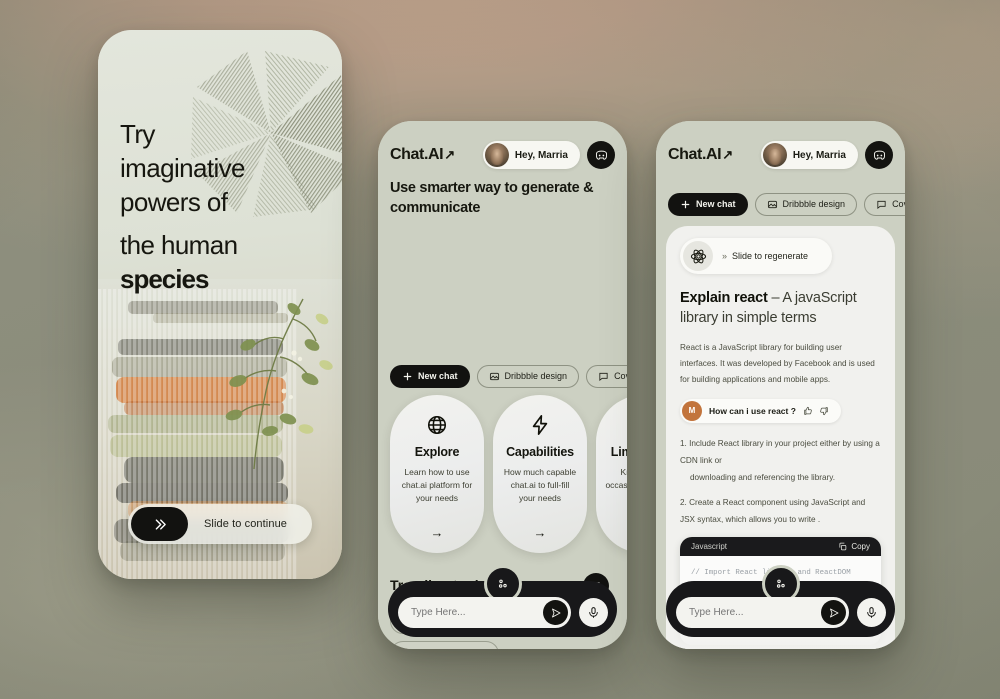 The image size is (1000, 699). What do you see at coordinates (445, 645) in the screenshot?
I see `trending-topic-item: 2. UI/UX solution +` at bounding box center [445, 645].